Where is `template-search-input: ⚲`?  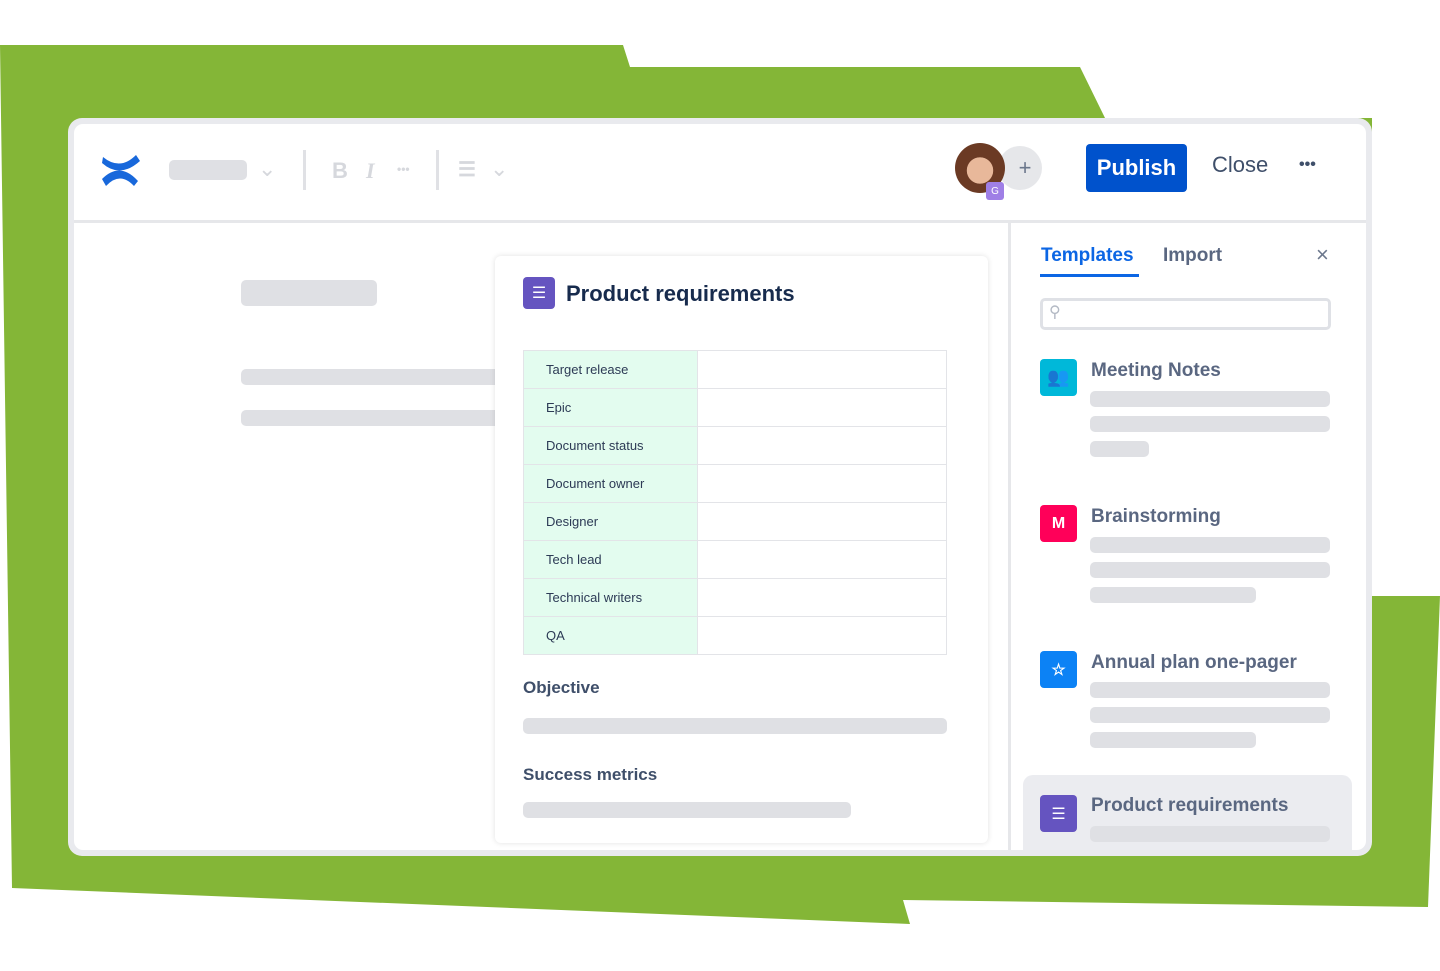
template-search-input: ⚲ is located at coordinates (1185, 314).